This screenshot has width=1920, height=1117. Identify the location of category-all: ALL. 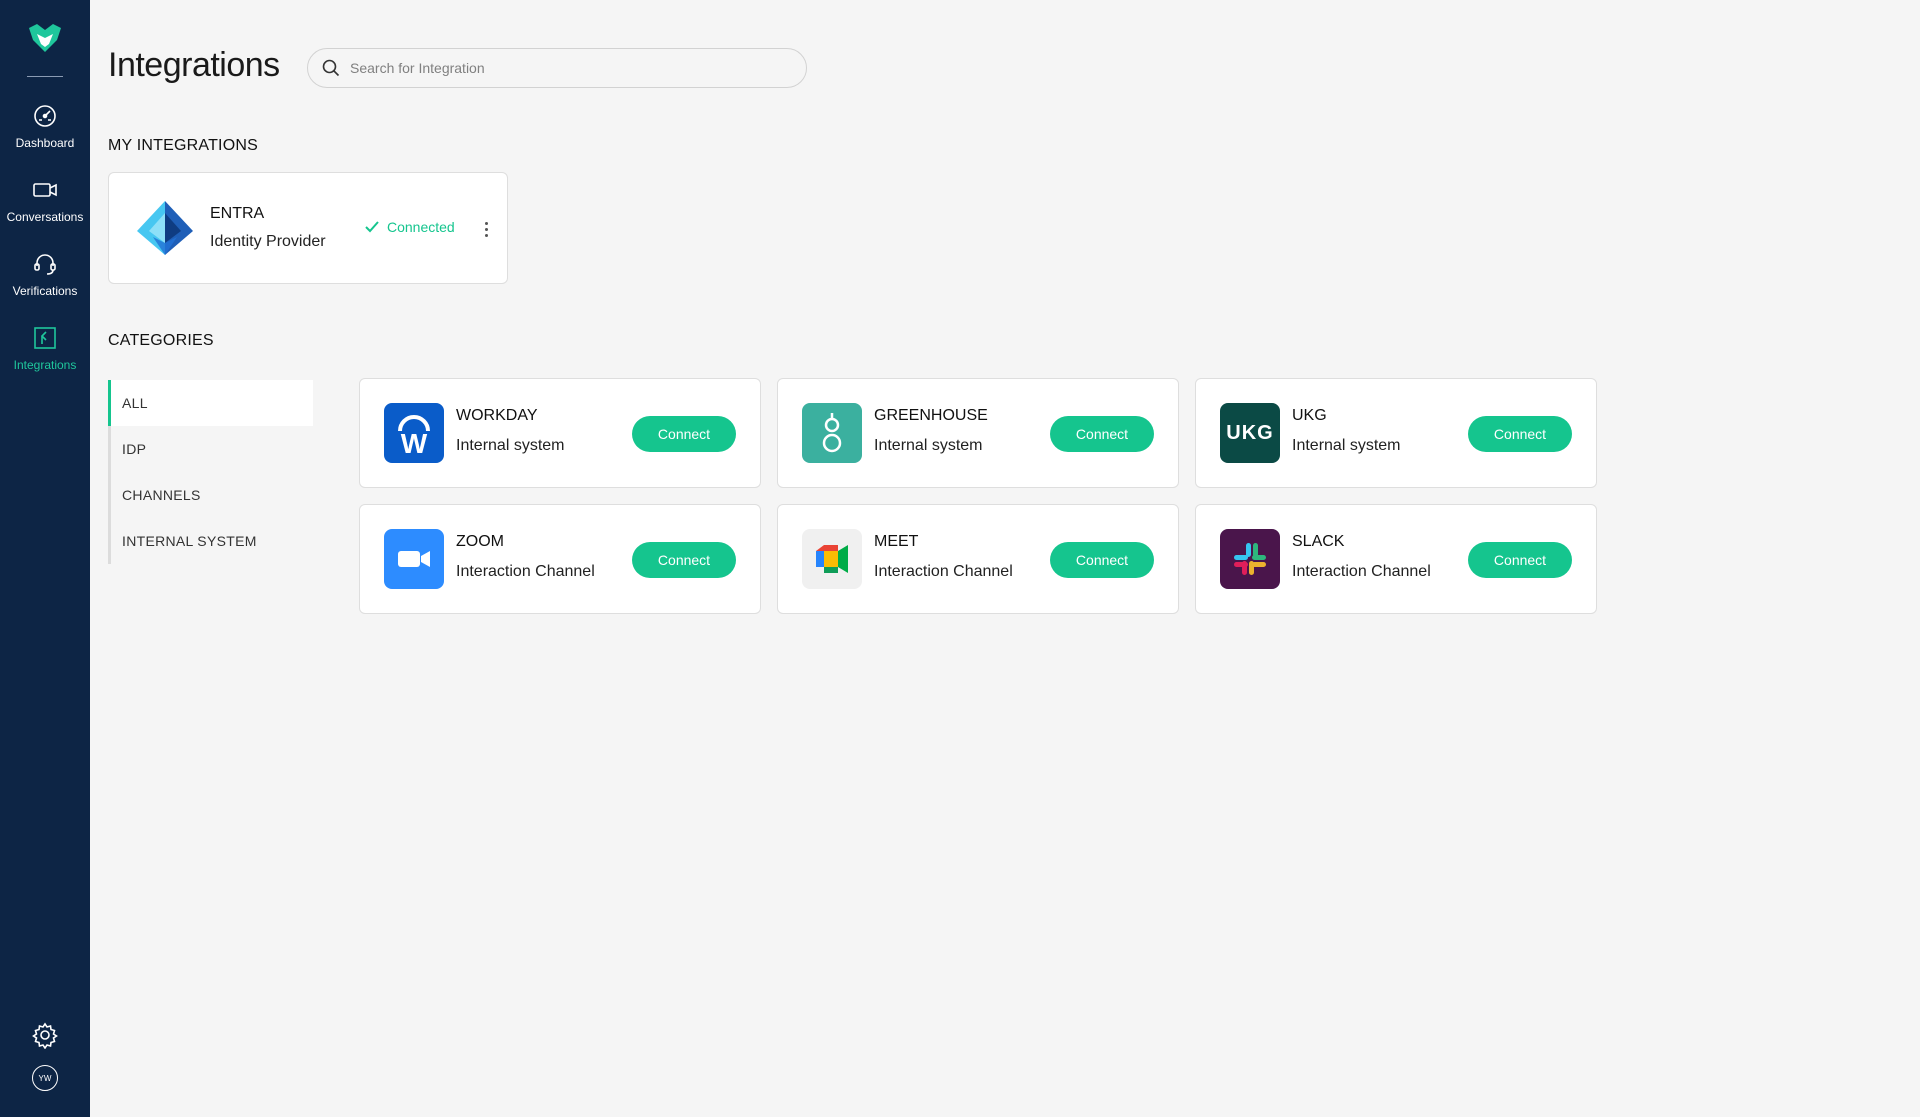
(210, 403).